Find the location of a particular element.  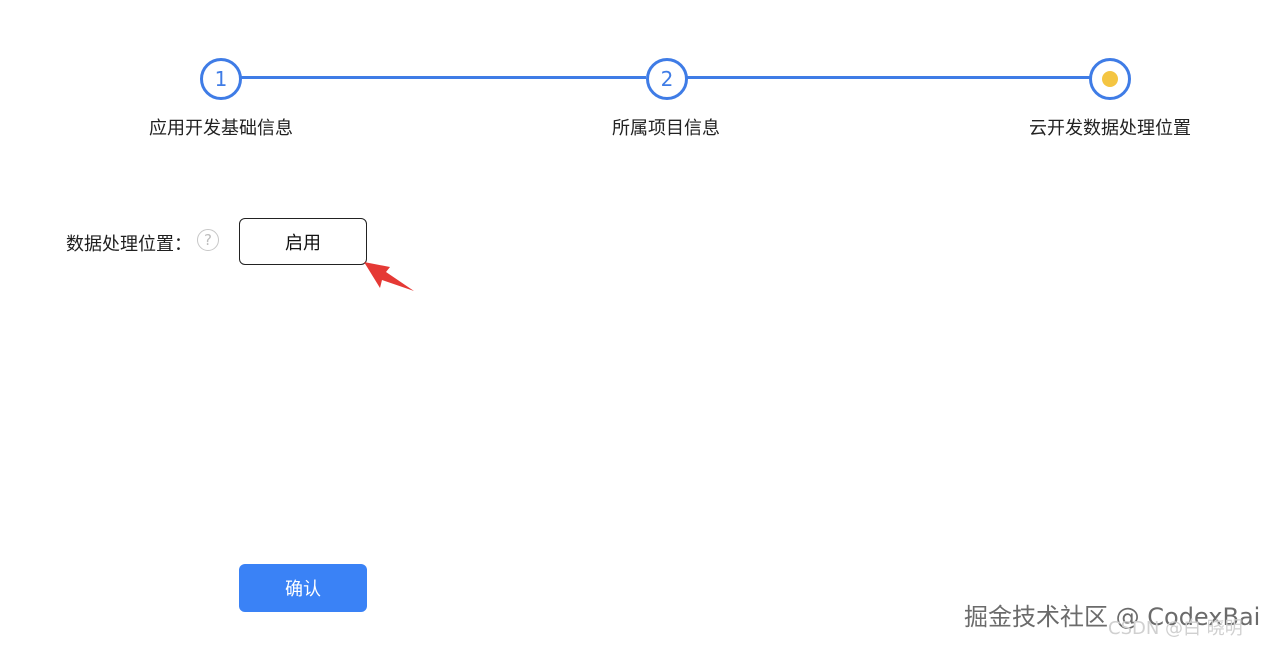

red-arrow-icon is located at coordinates (389, 276).